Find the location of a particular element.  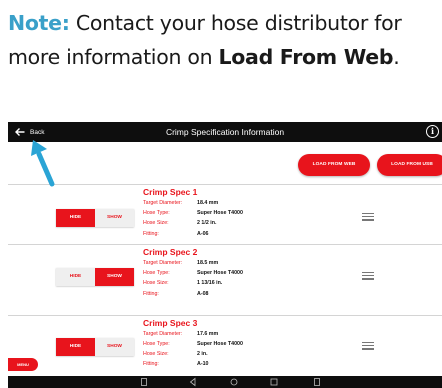

spec-field: Target Diameter: 17.6 mm is located at coordinates (243, 335).